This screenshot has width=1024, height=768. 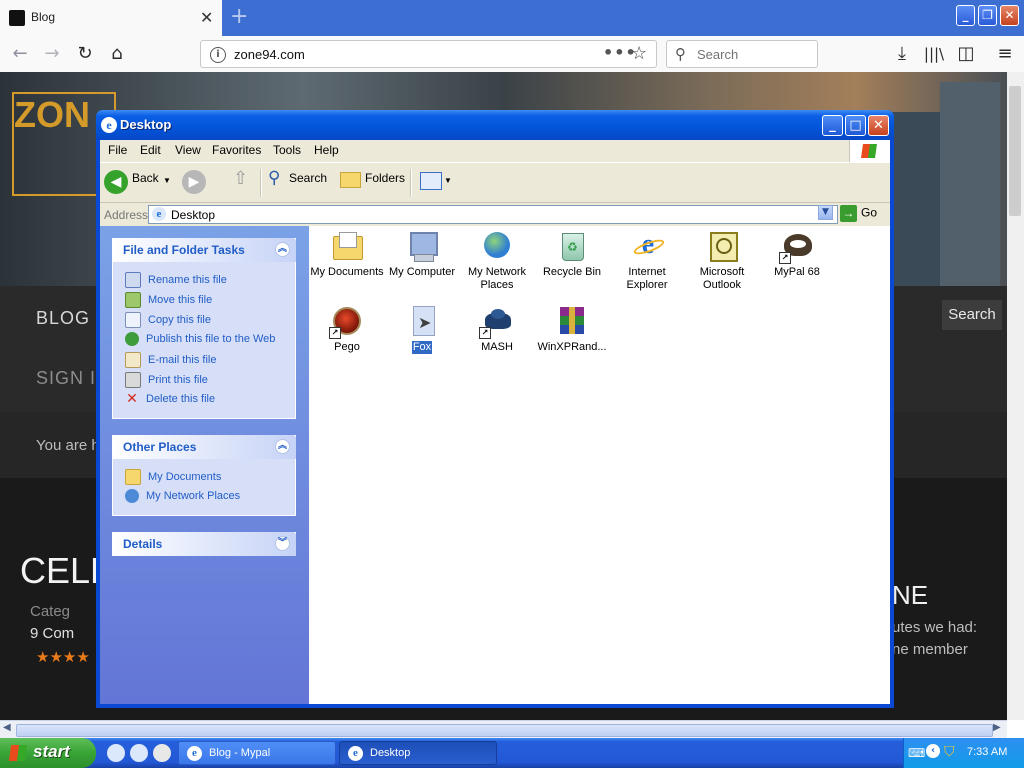 I want to click on site-search-button: Search, so click(x=972, y=315).